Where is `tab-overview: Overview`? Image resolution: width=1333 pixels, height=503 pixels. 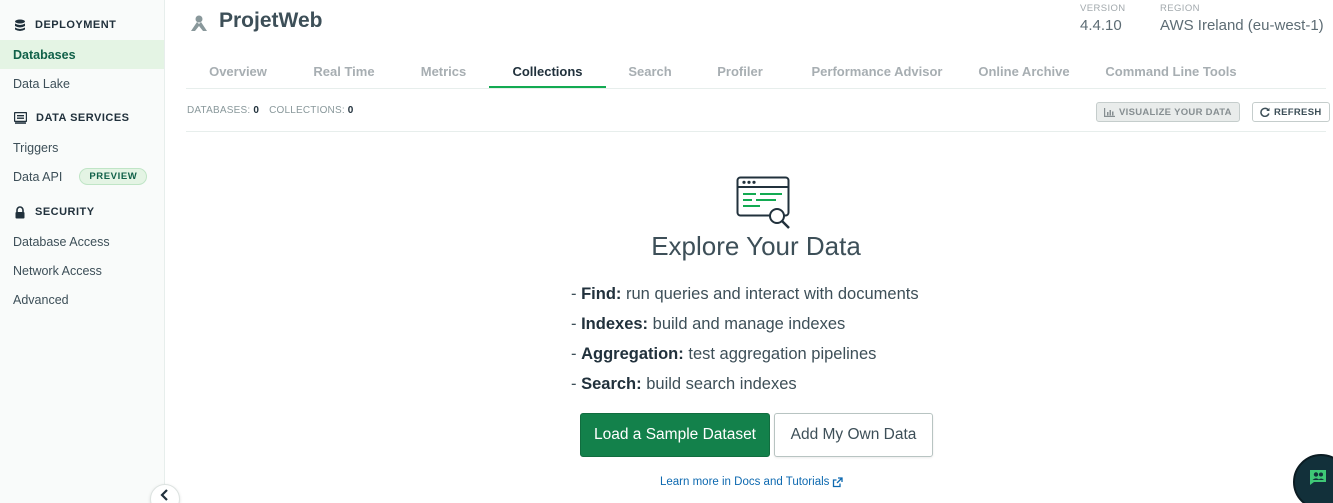
tab-overview: Overview is located at coordinates (238, 72).